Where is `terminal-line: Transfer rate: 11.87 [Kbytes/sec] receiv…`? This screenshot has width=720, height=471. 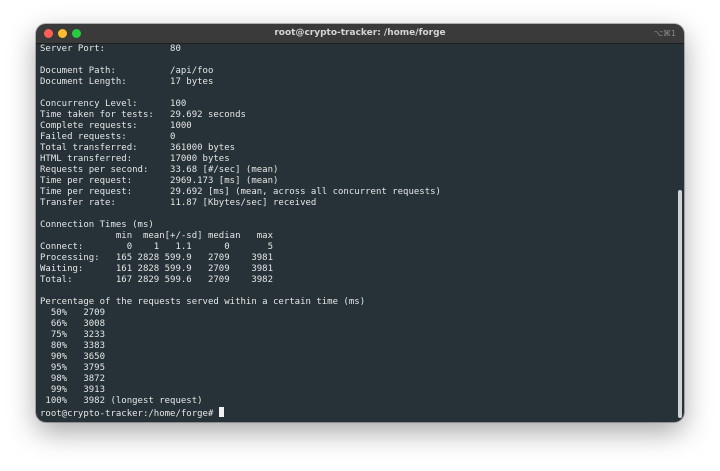
terminal-line: Transfer rate: 11.87 [Kbytes/sec] receiv… is located at coordinates (178, 203).